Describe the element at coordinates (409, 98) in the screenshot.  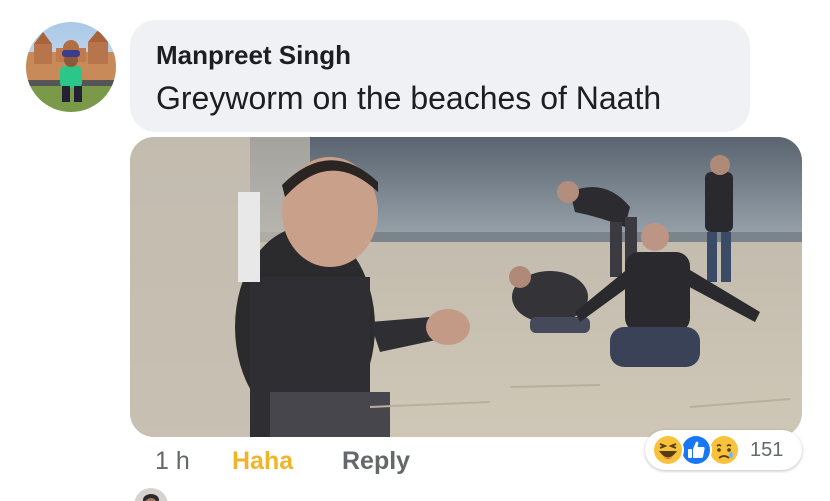
I see `comment-text: Greyworm on the beaches of Naath` at that location.